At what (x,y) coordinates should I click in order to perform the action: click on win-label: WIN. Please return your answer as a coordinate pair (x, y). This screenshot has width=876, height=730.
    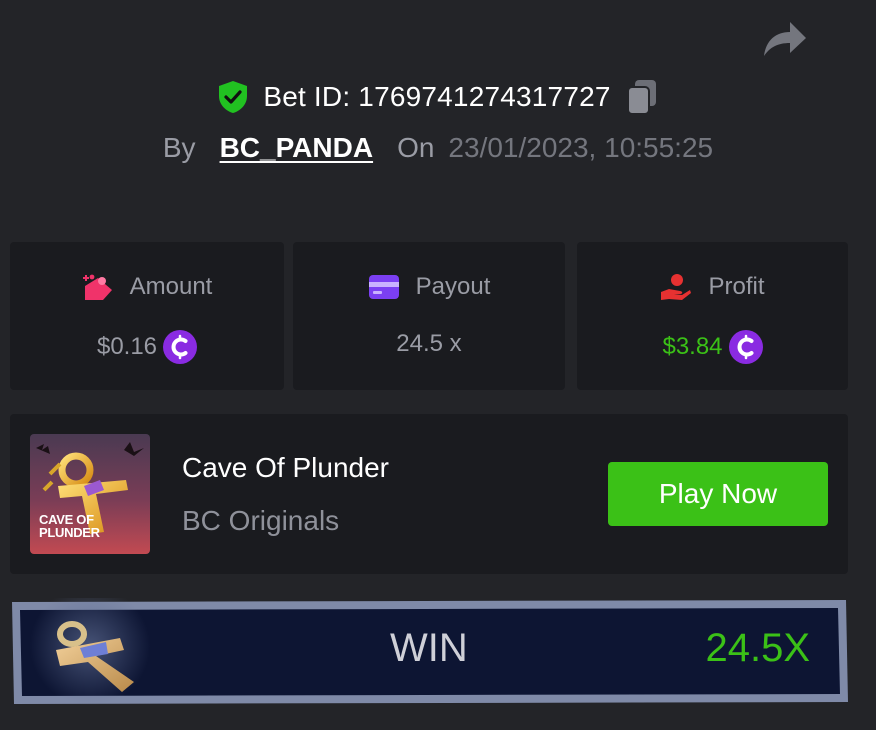
    Looking at the image, I should click on (429, 648).